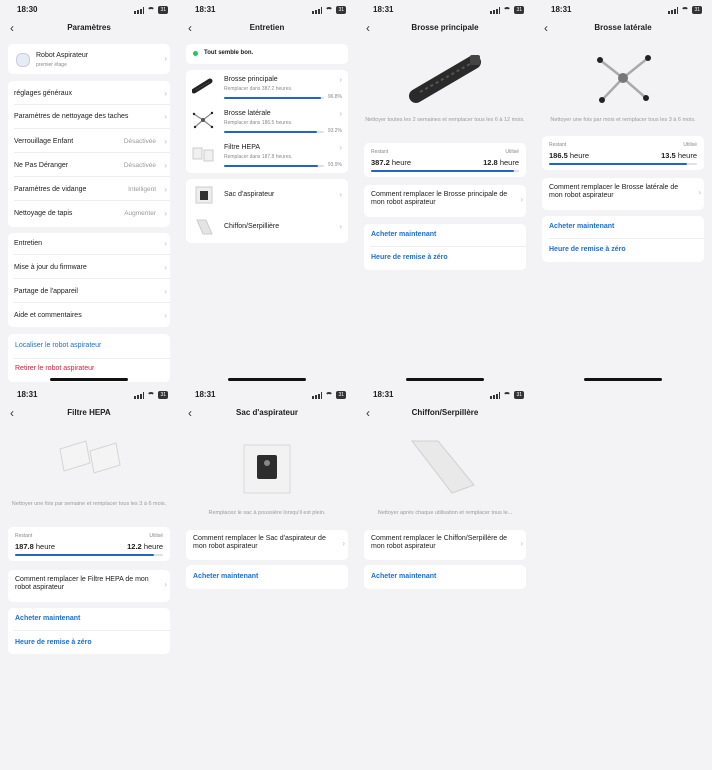 The image size is (712, 770). Describe the element at coordinates (90, 243) in the screenshot. I see `settings-item: Entretien ›` at that location.